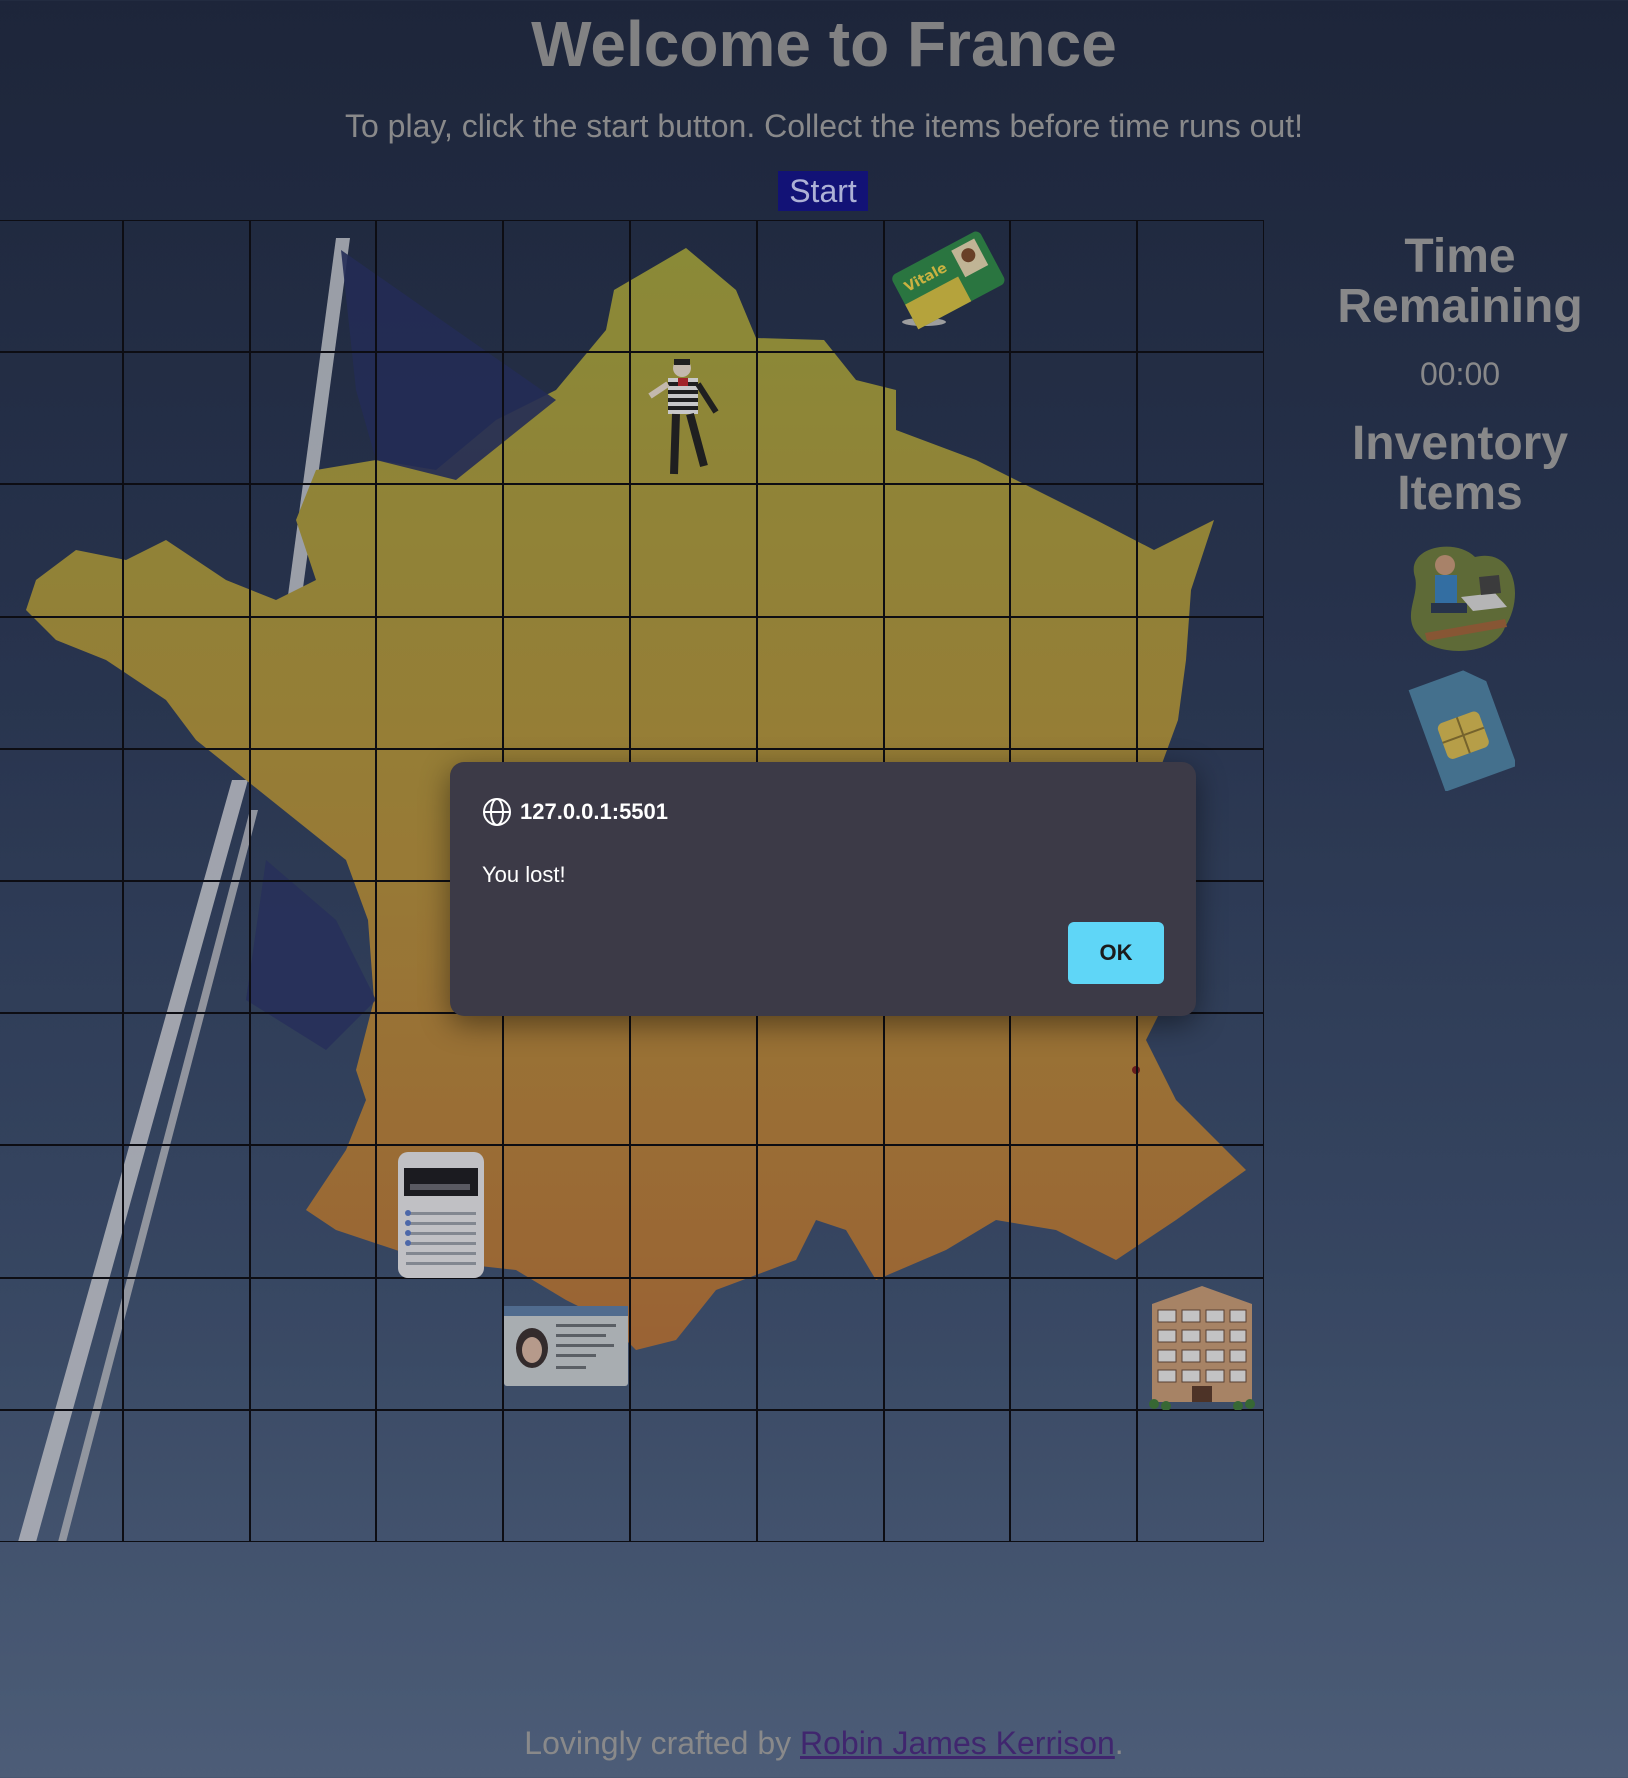 The width and height of the screenshot is (1628, 1778). I want to click on alert-dialog: 127.0.0.1:5501 You lost! OK, so click(823, 889).